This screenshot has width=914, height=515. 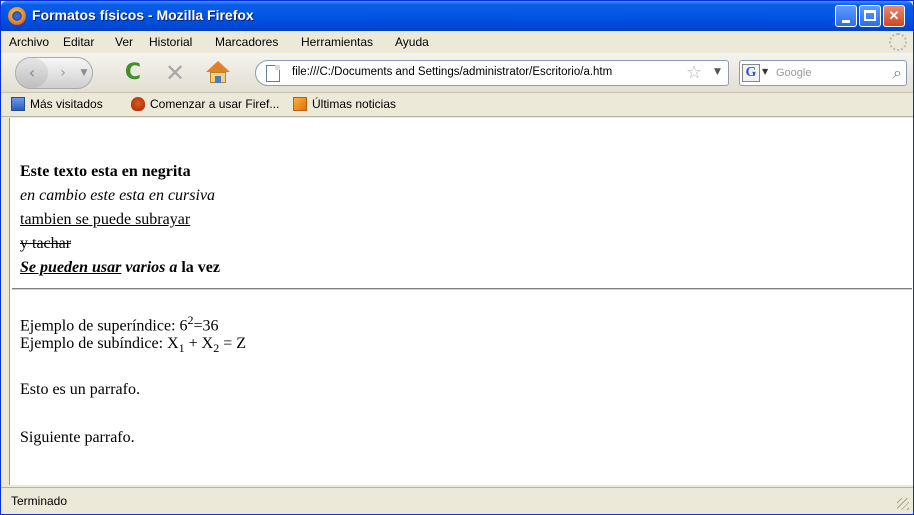 What do you see at coordinates (124, 42) in the screenshot?
I see `menu-ver: Ver` at bounding box center [124, 42].